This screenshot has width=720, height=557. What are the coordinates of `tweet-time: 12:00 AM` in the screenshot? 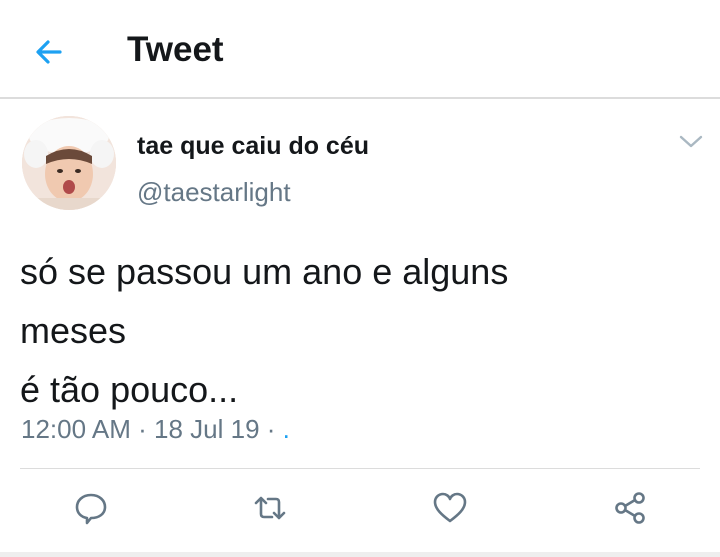 It's located at (76, 429).